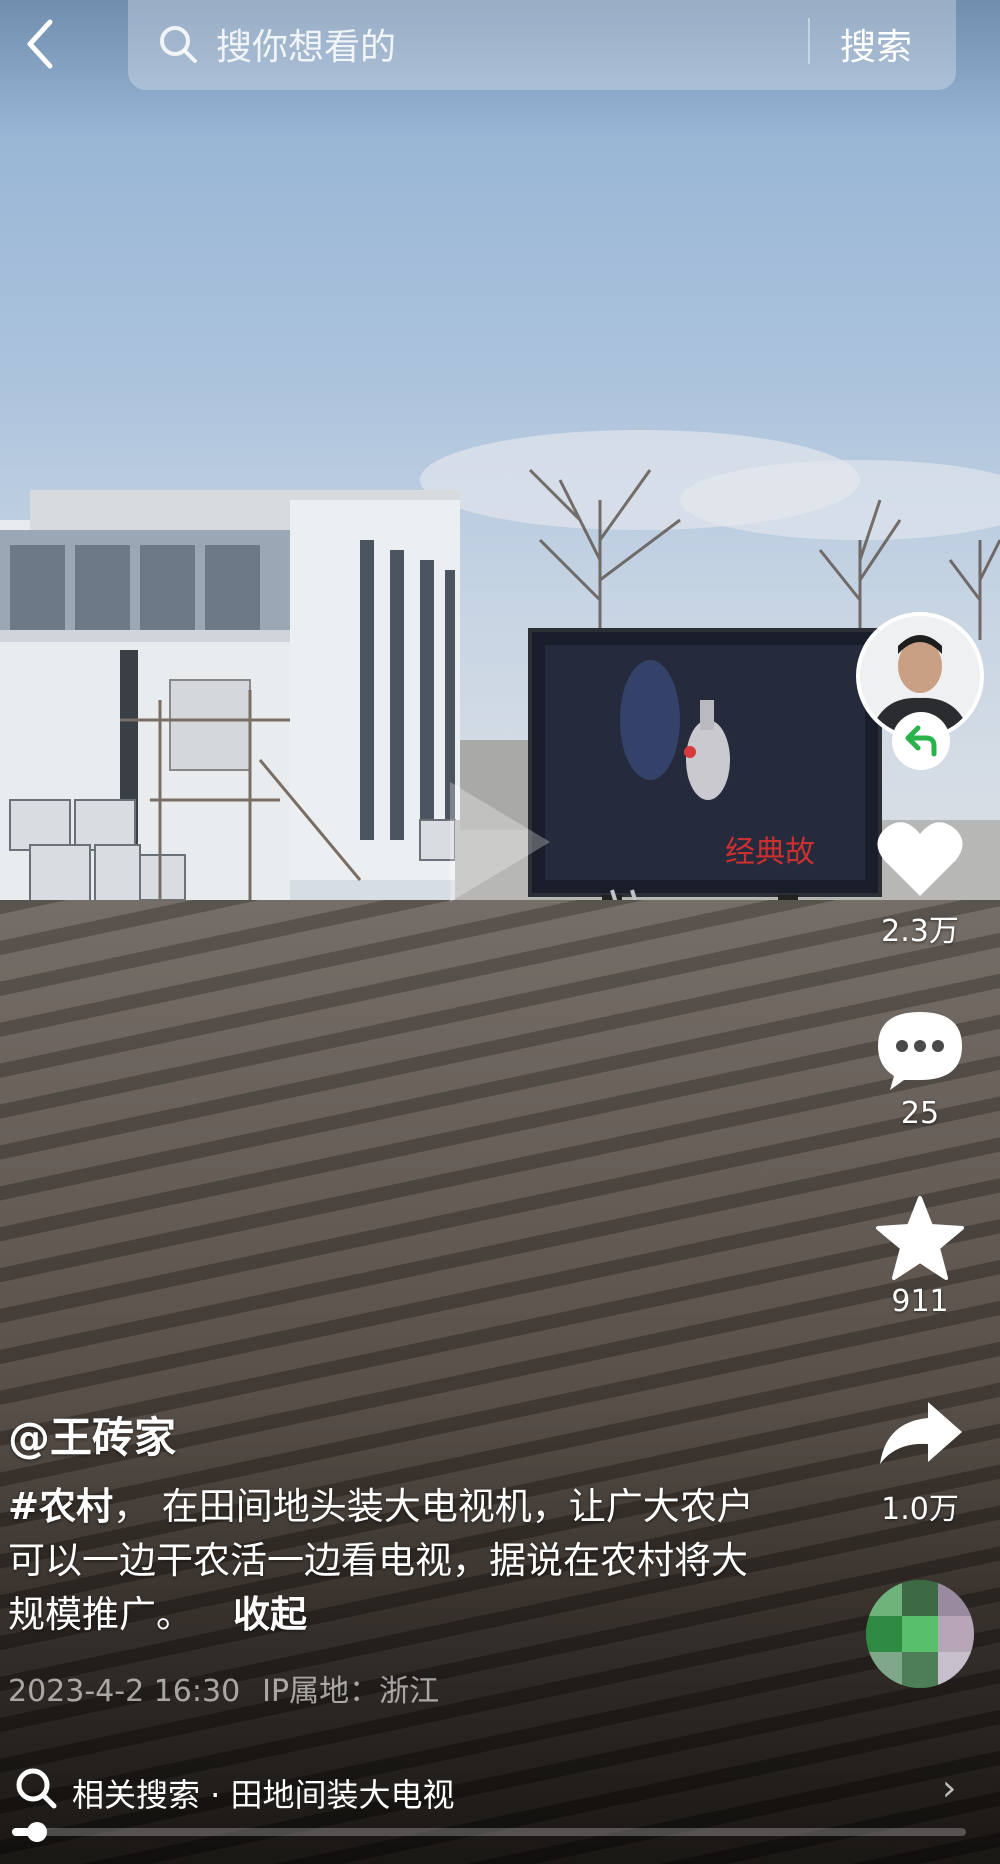  I want to click on like-button: 2.3万, so click(920, 883).